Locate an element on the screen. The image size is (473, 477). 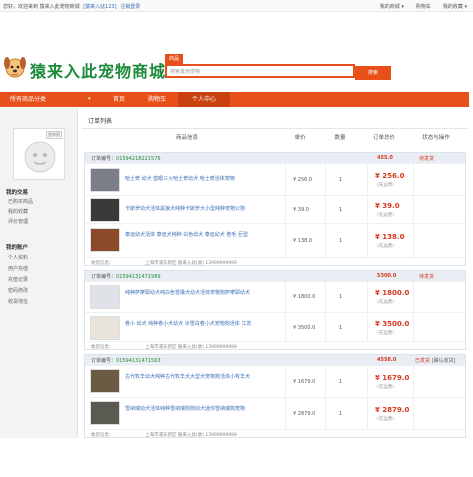
avatar: 更换图 is located at coordinates (39, 154).